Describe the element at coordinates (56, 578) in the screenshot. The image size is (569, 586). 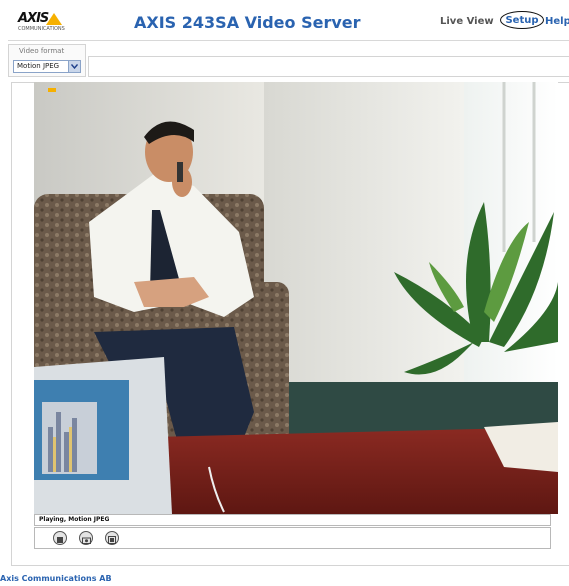
I see `footer-company: Axis Communications AB` at that location.